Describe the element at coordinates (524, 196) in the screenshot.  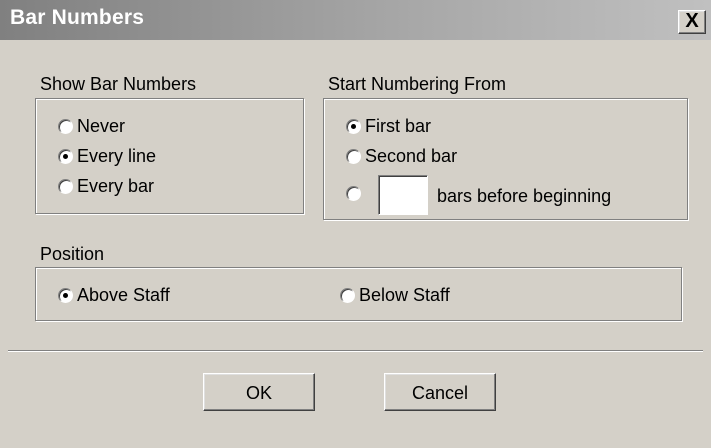
I see `bars-before-label: bars before beginning` at that location.